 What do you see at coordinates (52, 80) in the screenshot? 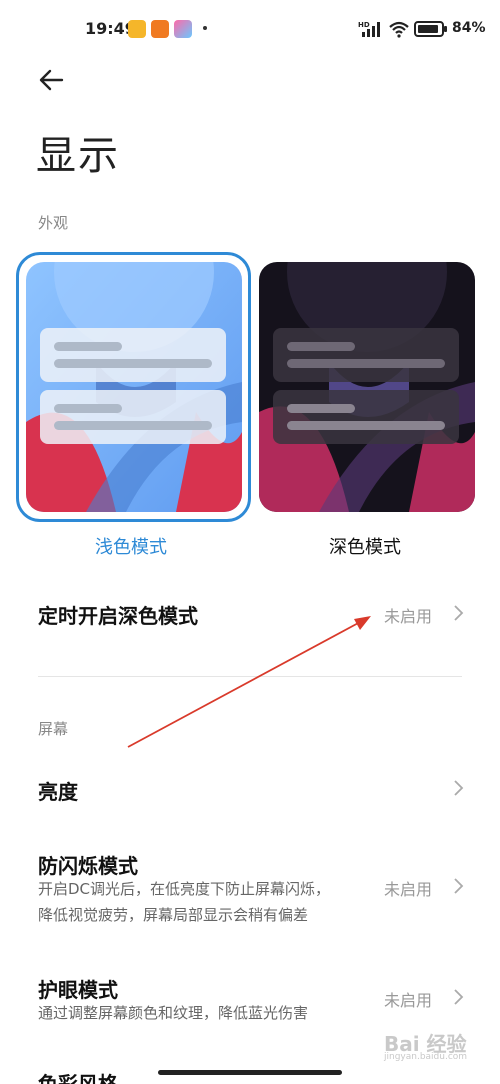
I see `back-arrow-icon` at bounding box center [52, 80].